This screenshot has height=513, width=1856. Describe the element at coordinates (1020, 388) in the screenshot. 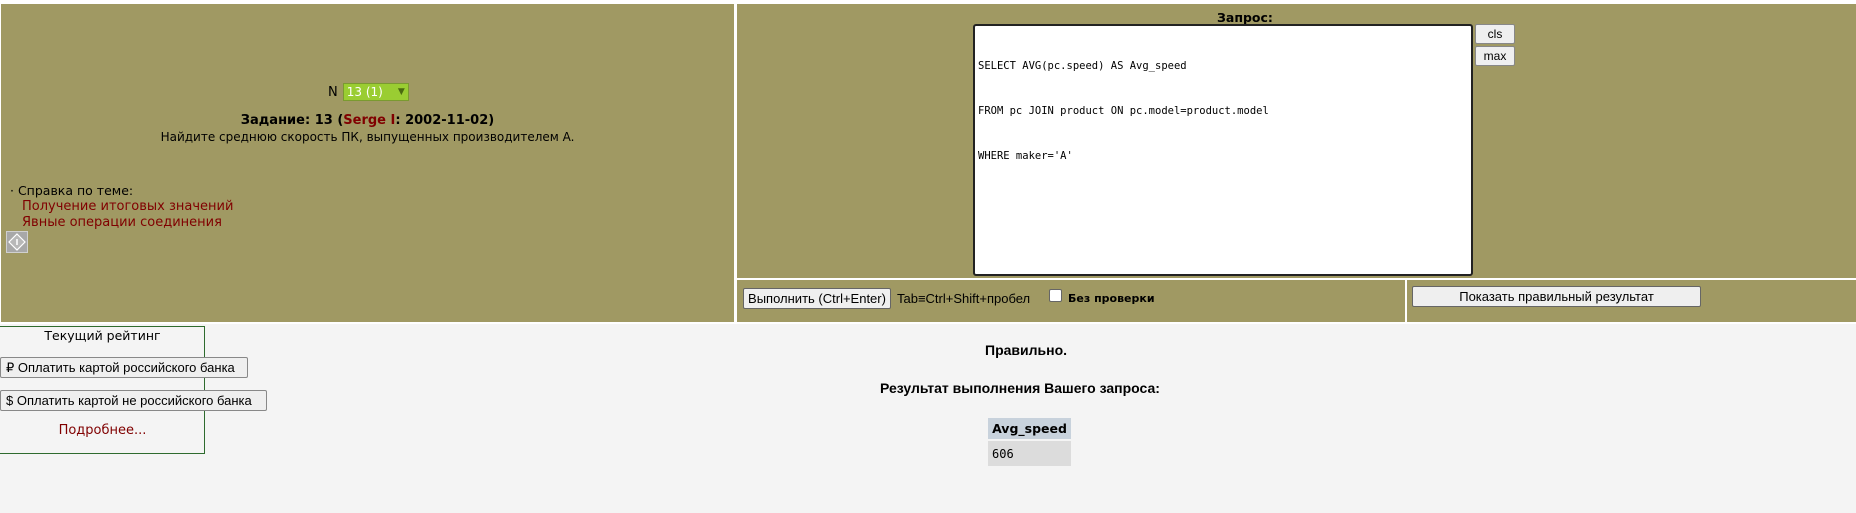

I see `result-title: Результат выполнения Вашего запроса:` at that location.